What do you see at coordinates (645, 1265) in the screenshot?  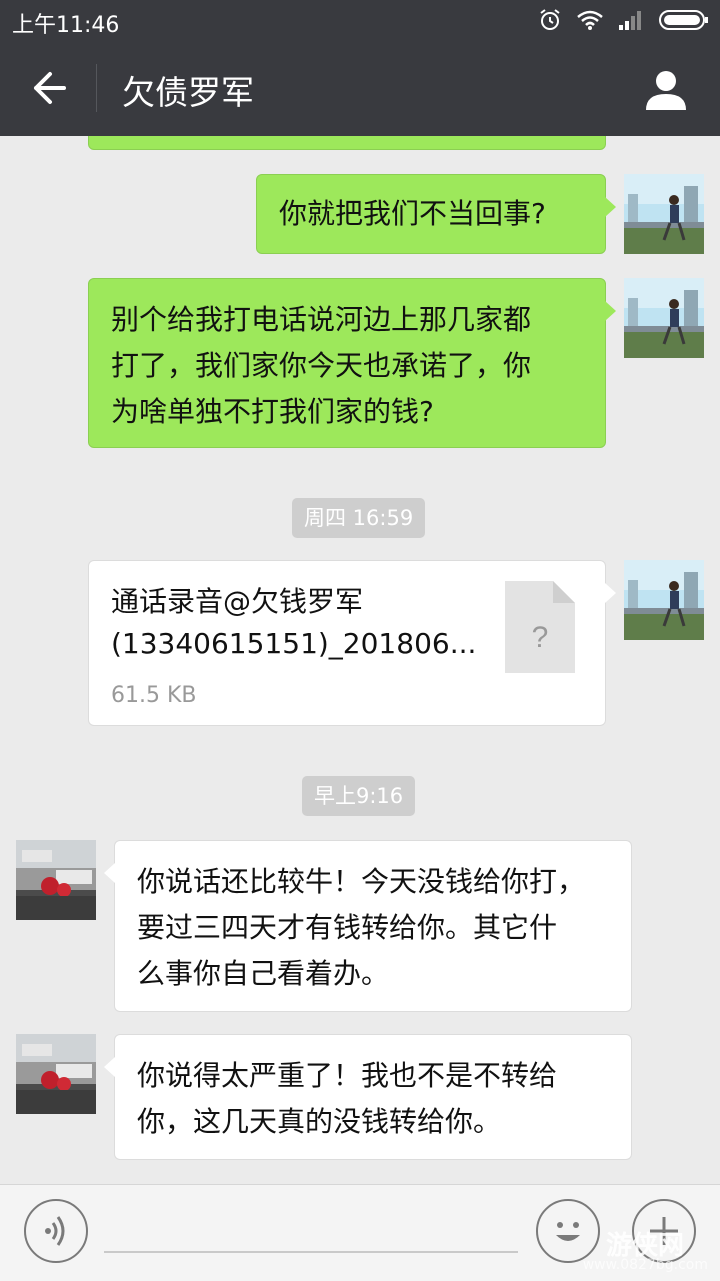 I see `watermark-url: www.0827bg.com` at bounding box center [645, 1265].